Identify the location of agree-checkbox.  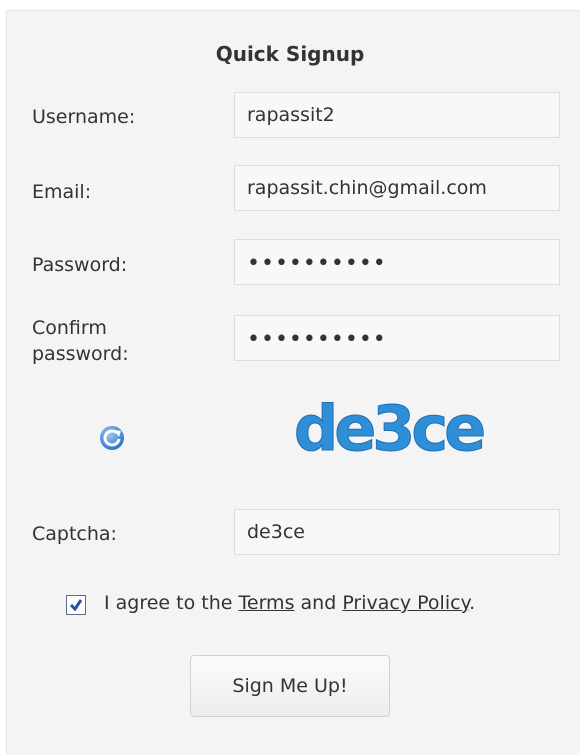
(76, 605).